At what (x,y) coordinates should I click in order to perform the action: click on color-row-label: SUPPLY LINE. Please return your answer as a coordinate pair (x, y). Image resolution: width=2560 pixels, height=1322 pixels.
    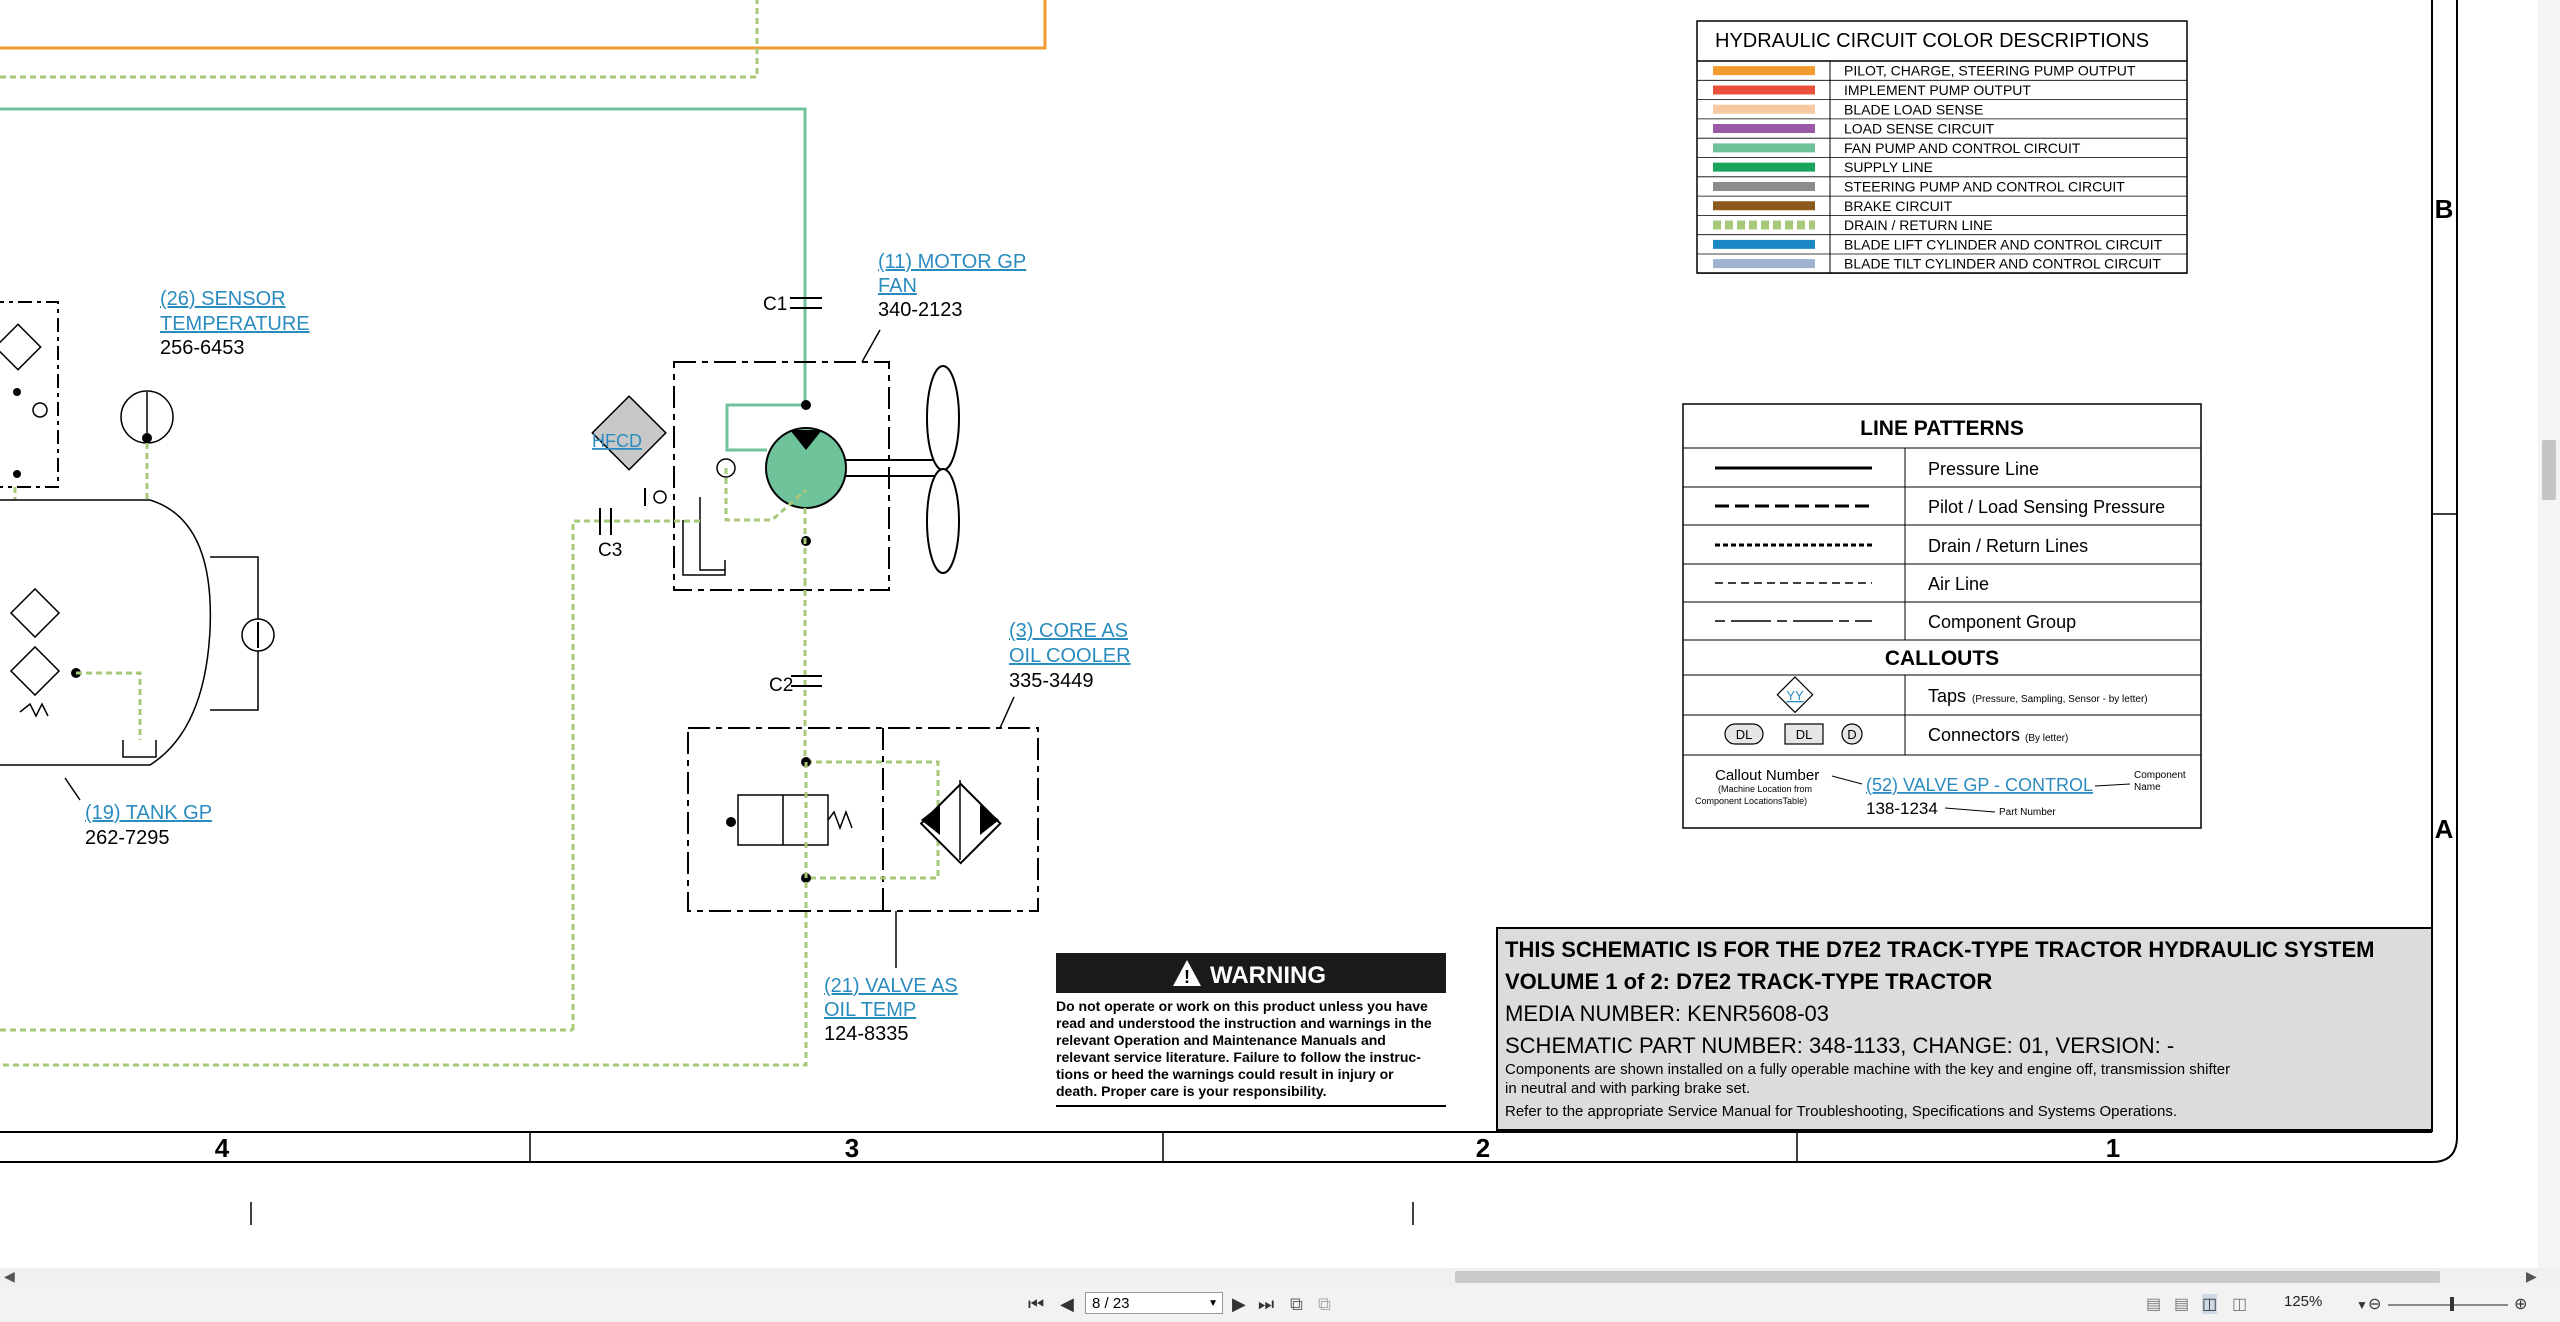
    Looking at the image, I should click on (1888, 167).